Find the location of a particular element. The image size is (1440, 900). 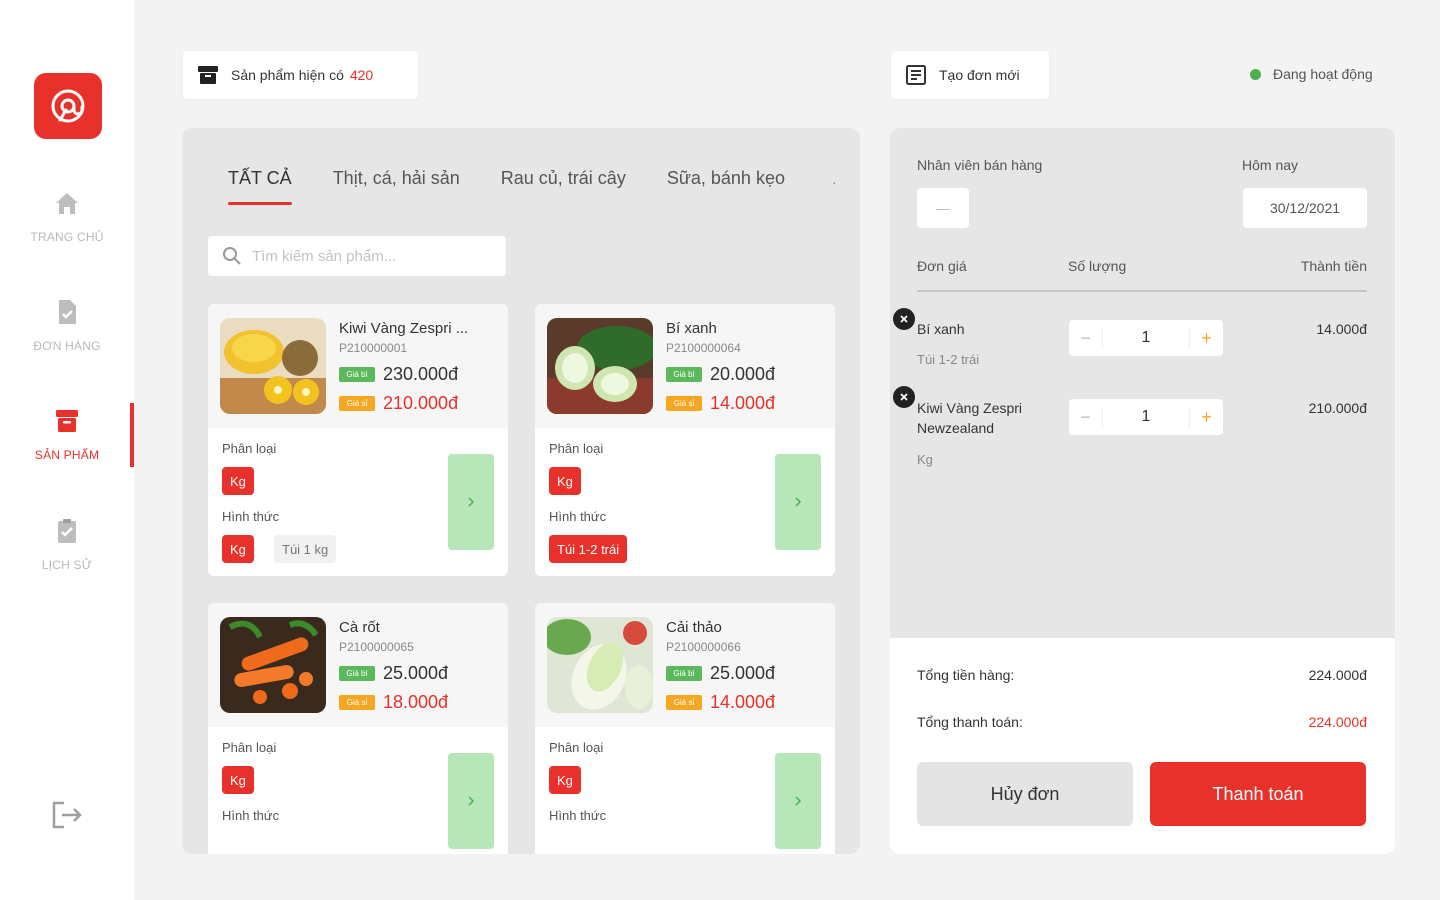

available-products-chip: Sản phẩm hiện có 420 is located at coordinates (300, 75).